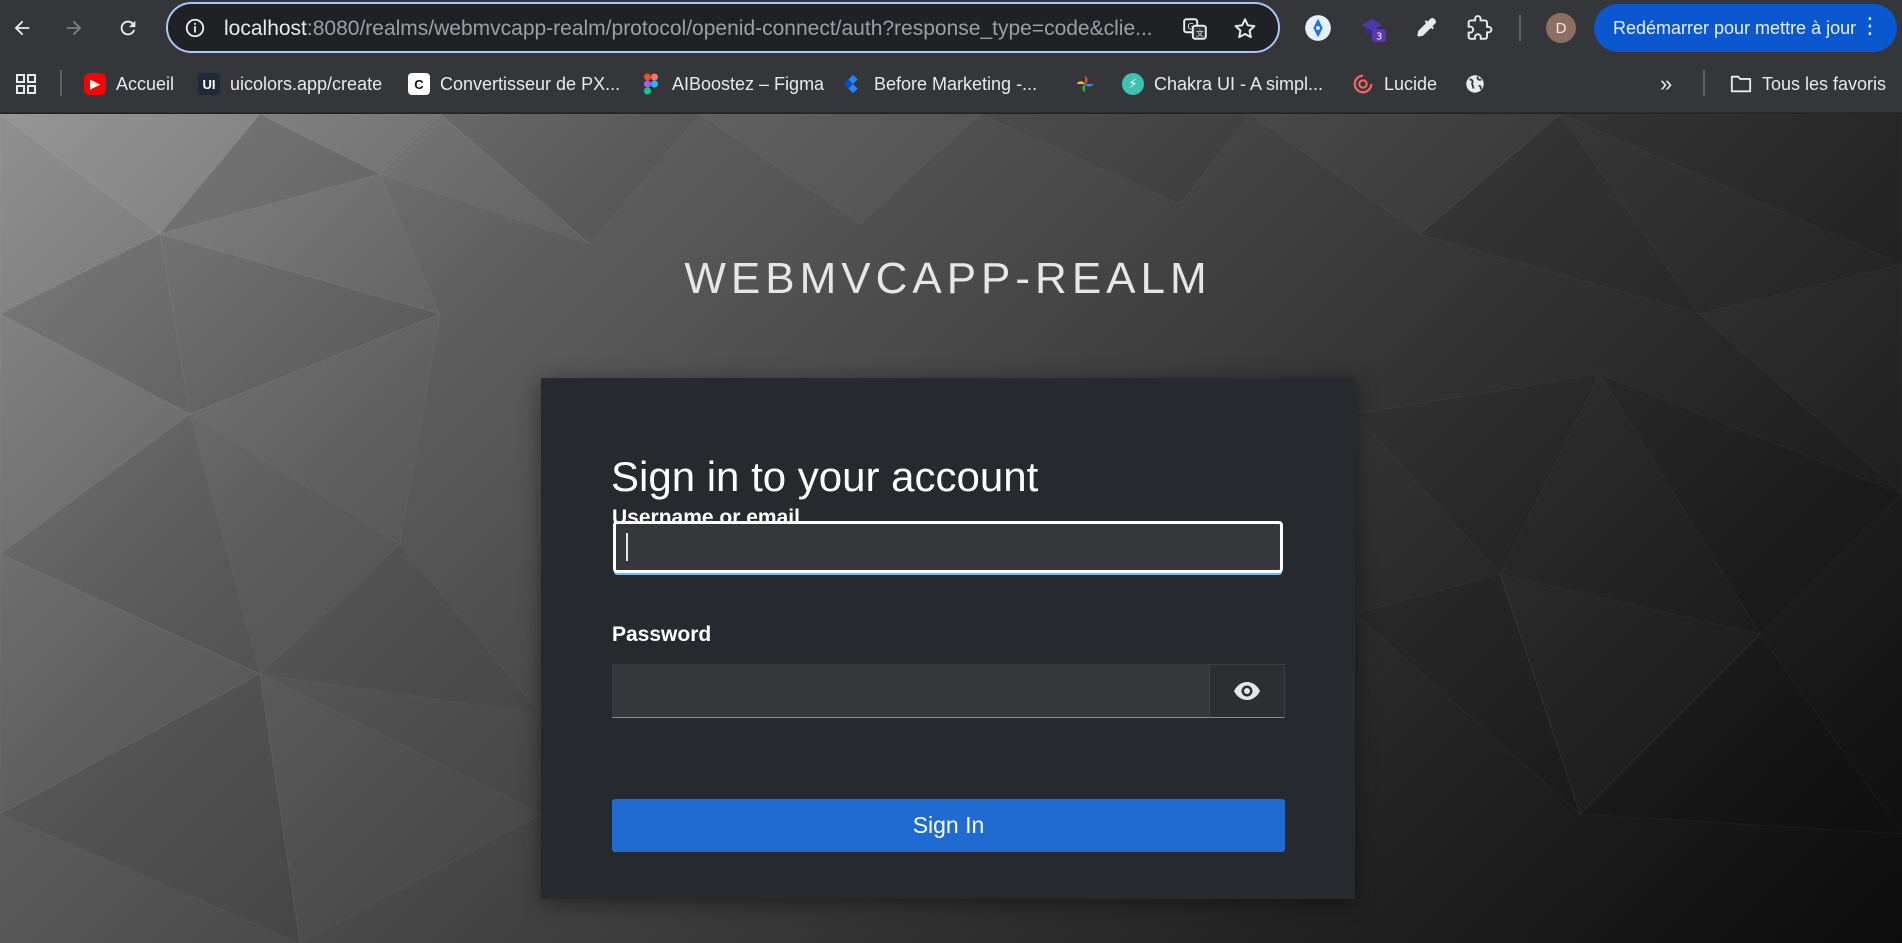 The height and width of the screenshot is (943, 1902). Describe the element at coordinates (853, 84) in the screenshot. I see `jira-icon` at that location.